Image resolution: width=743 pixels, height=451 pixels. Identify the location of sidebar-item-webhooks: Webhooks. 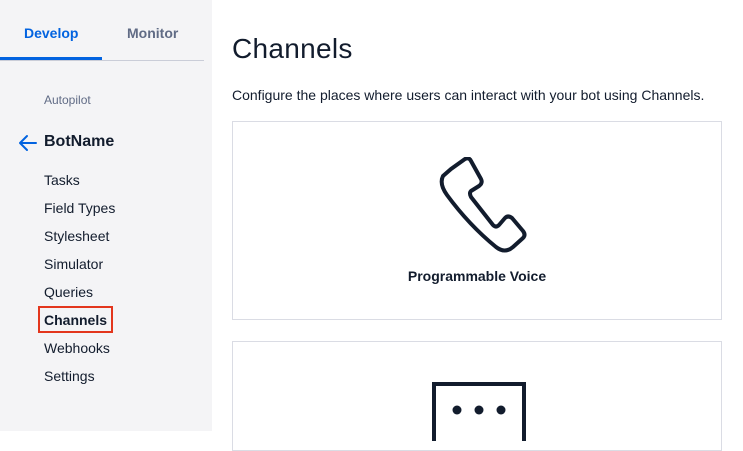
(79, 353).